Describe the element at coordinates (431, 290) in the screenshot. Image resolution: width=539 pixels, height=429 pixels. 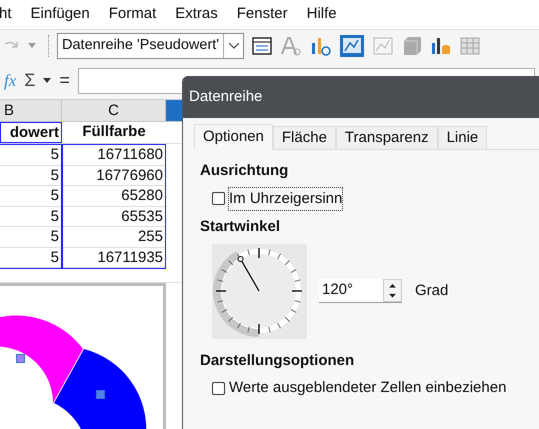
I see `unit-label: Grad` at that location.